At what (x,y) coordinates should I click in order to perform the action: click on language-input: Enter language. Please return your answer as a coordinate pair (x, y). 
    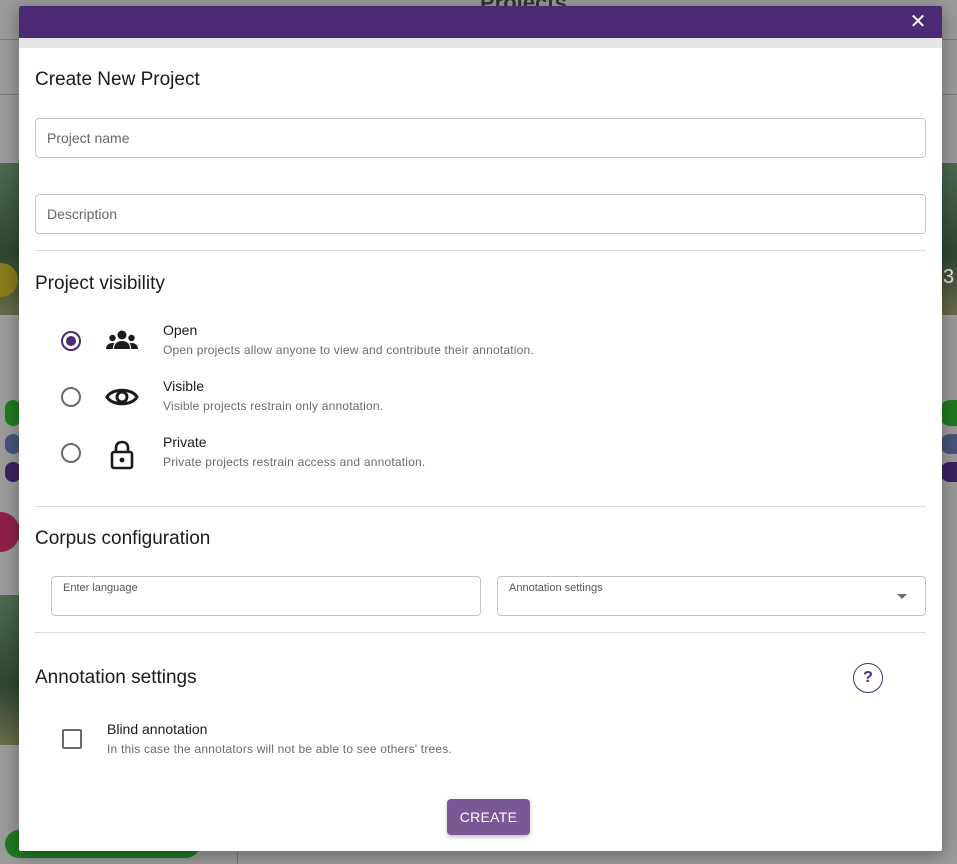
    Looking at the image, I should click on (266, 596).